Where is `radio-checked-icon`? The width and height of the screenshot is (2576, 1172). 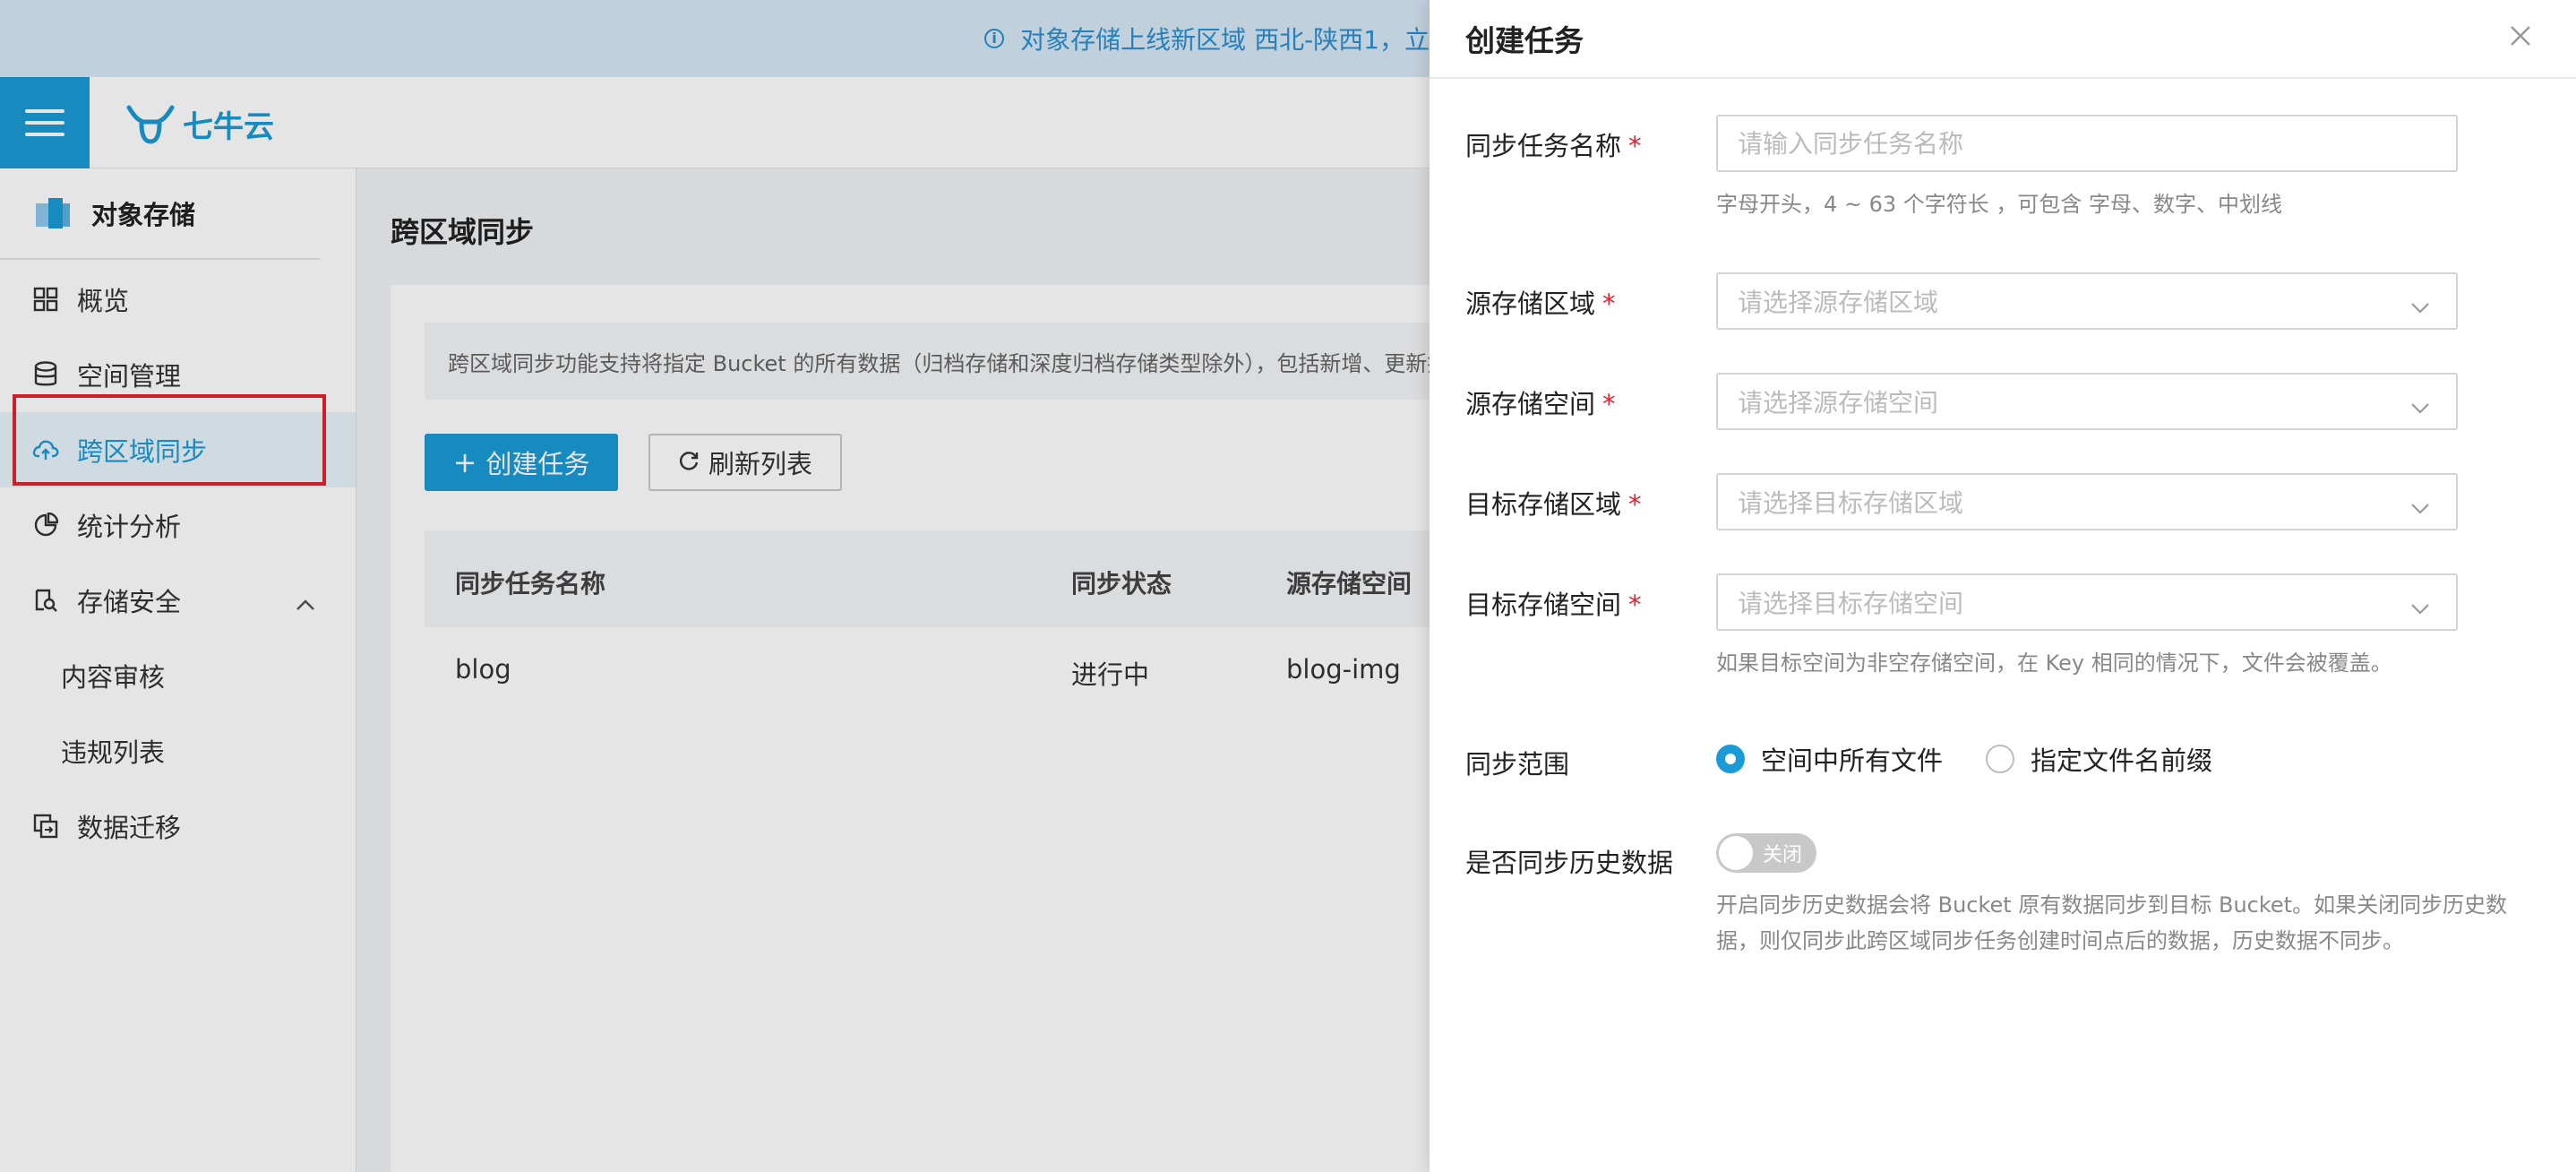 radio-checked-icon is located at coordinates (1730, 759).